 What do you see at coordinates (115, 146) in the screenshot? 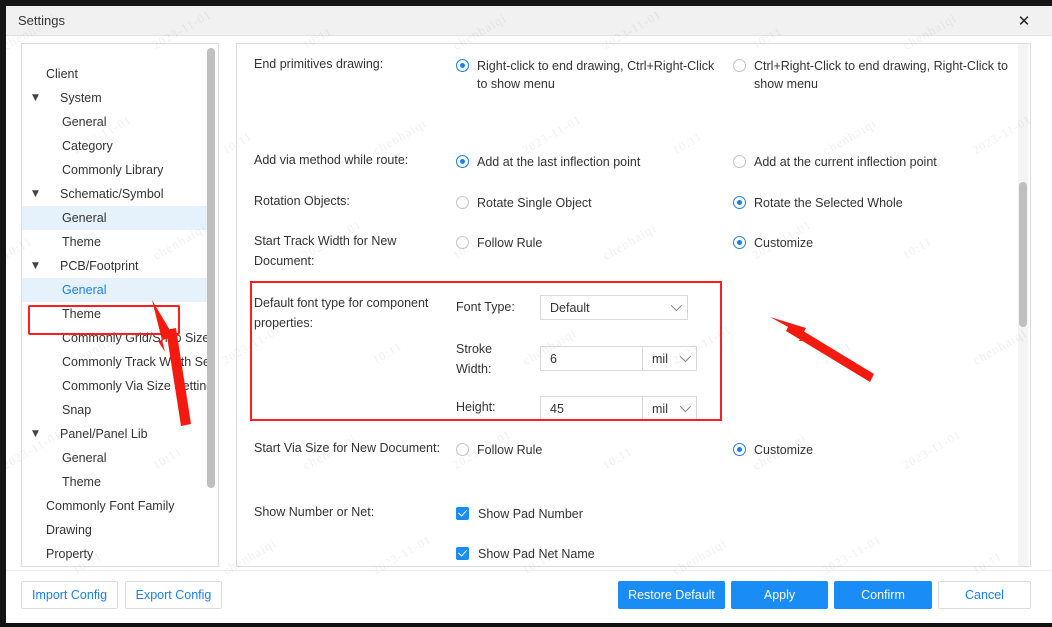
I see `sidebar-item-category: Category` at bounding box center [115, 146].